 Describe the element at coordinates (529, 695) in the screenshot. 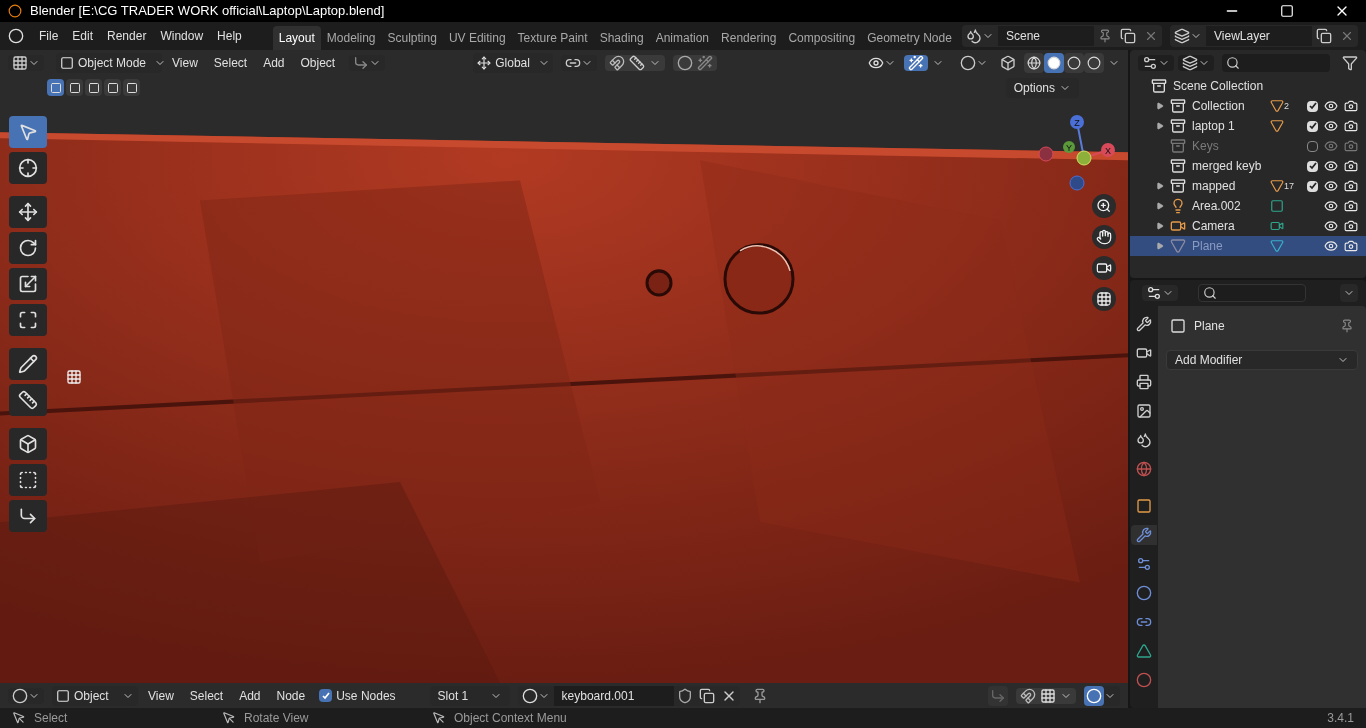

I see `material-icon` at that location.